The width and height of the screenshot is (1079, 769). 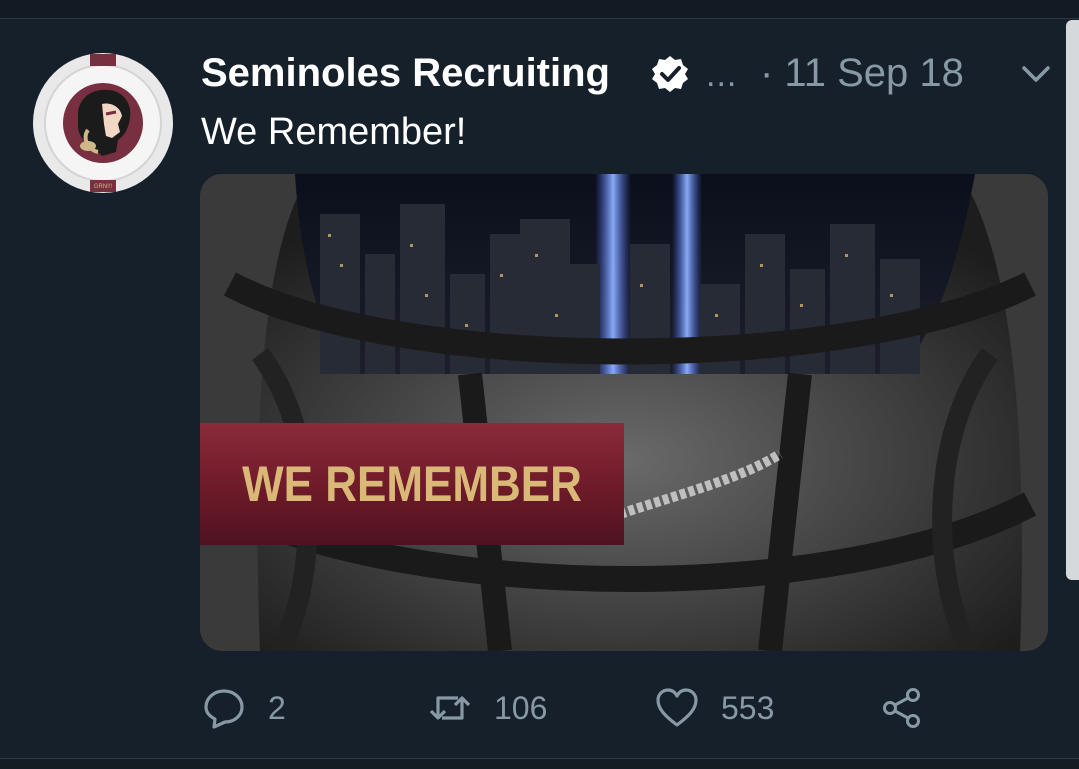 What do you see at coordinates (862, 73) in the screenshot?
I see `tweet-timestamp: · 11 Sep 18` at bounding box center [862, 73].